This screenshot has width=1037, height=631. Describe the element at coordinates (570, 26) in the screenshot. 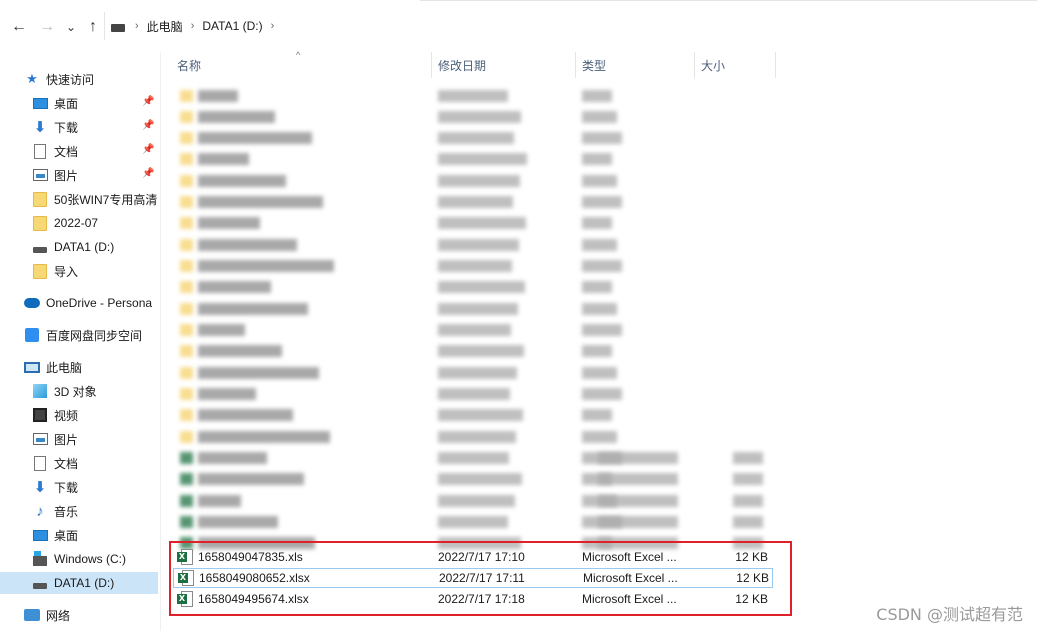

I see `breadcrumb: › 此电脑 › DATA1 (D:) ›` at that location.